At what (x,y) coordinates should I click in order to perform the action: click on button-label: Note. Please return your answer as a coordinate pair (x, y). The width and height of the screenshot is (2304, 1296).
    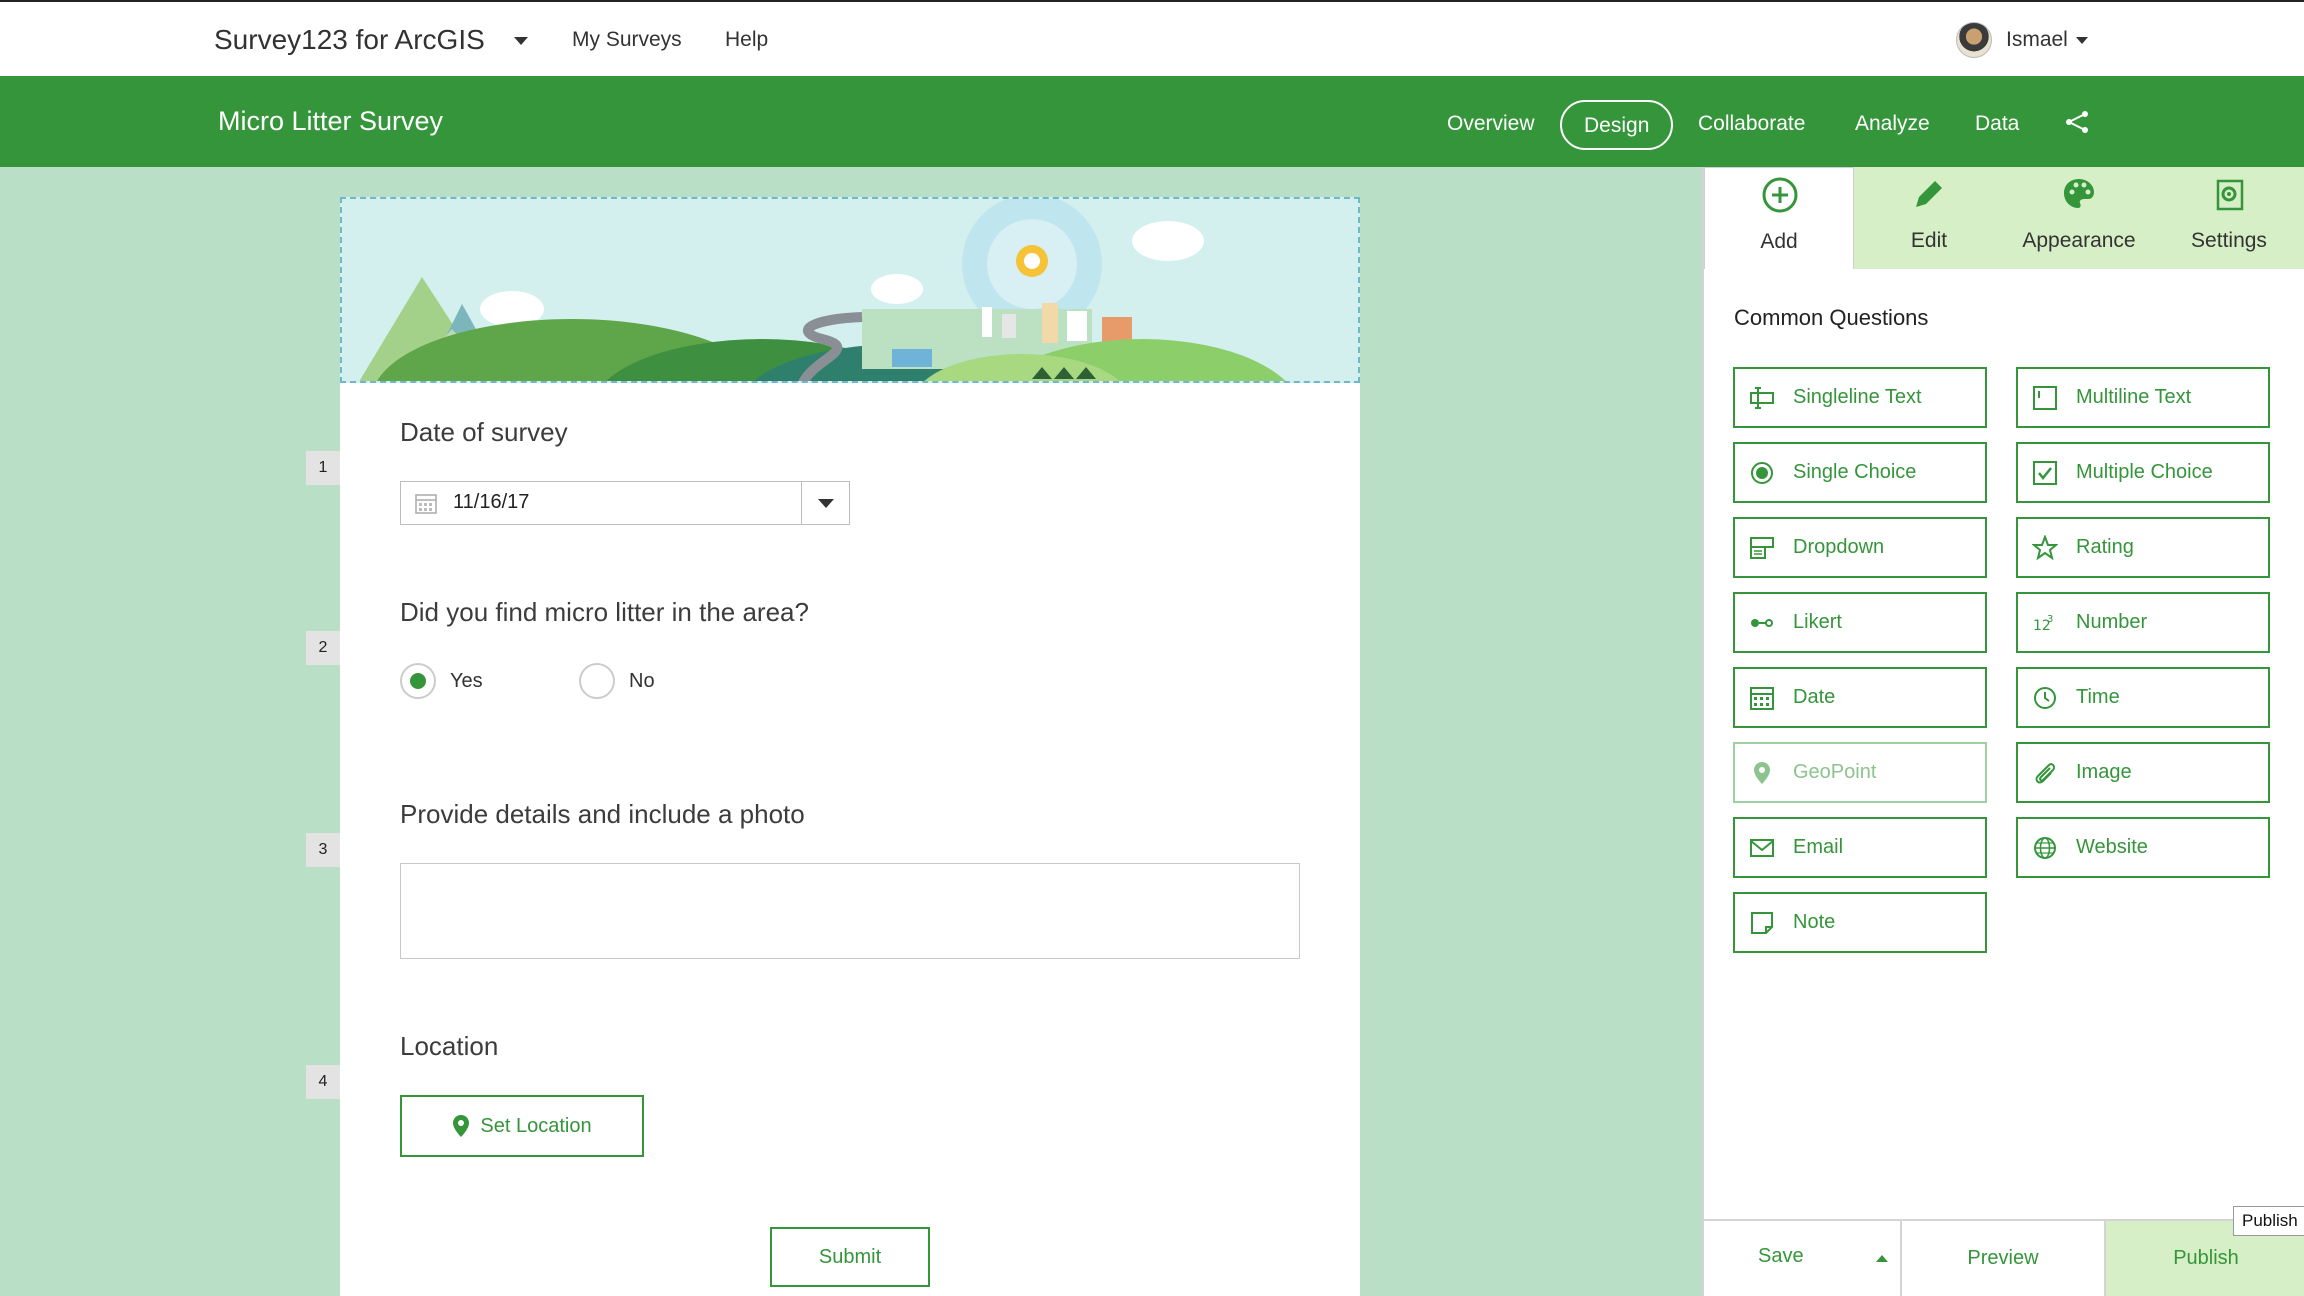
    Looking at the image, I should click on (1814, 922).